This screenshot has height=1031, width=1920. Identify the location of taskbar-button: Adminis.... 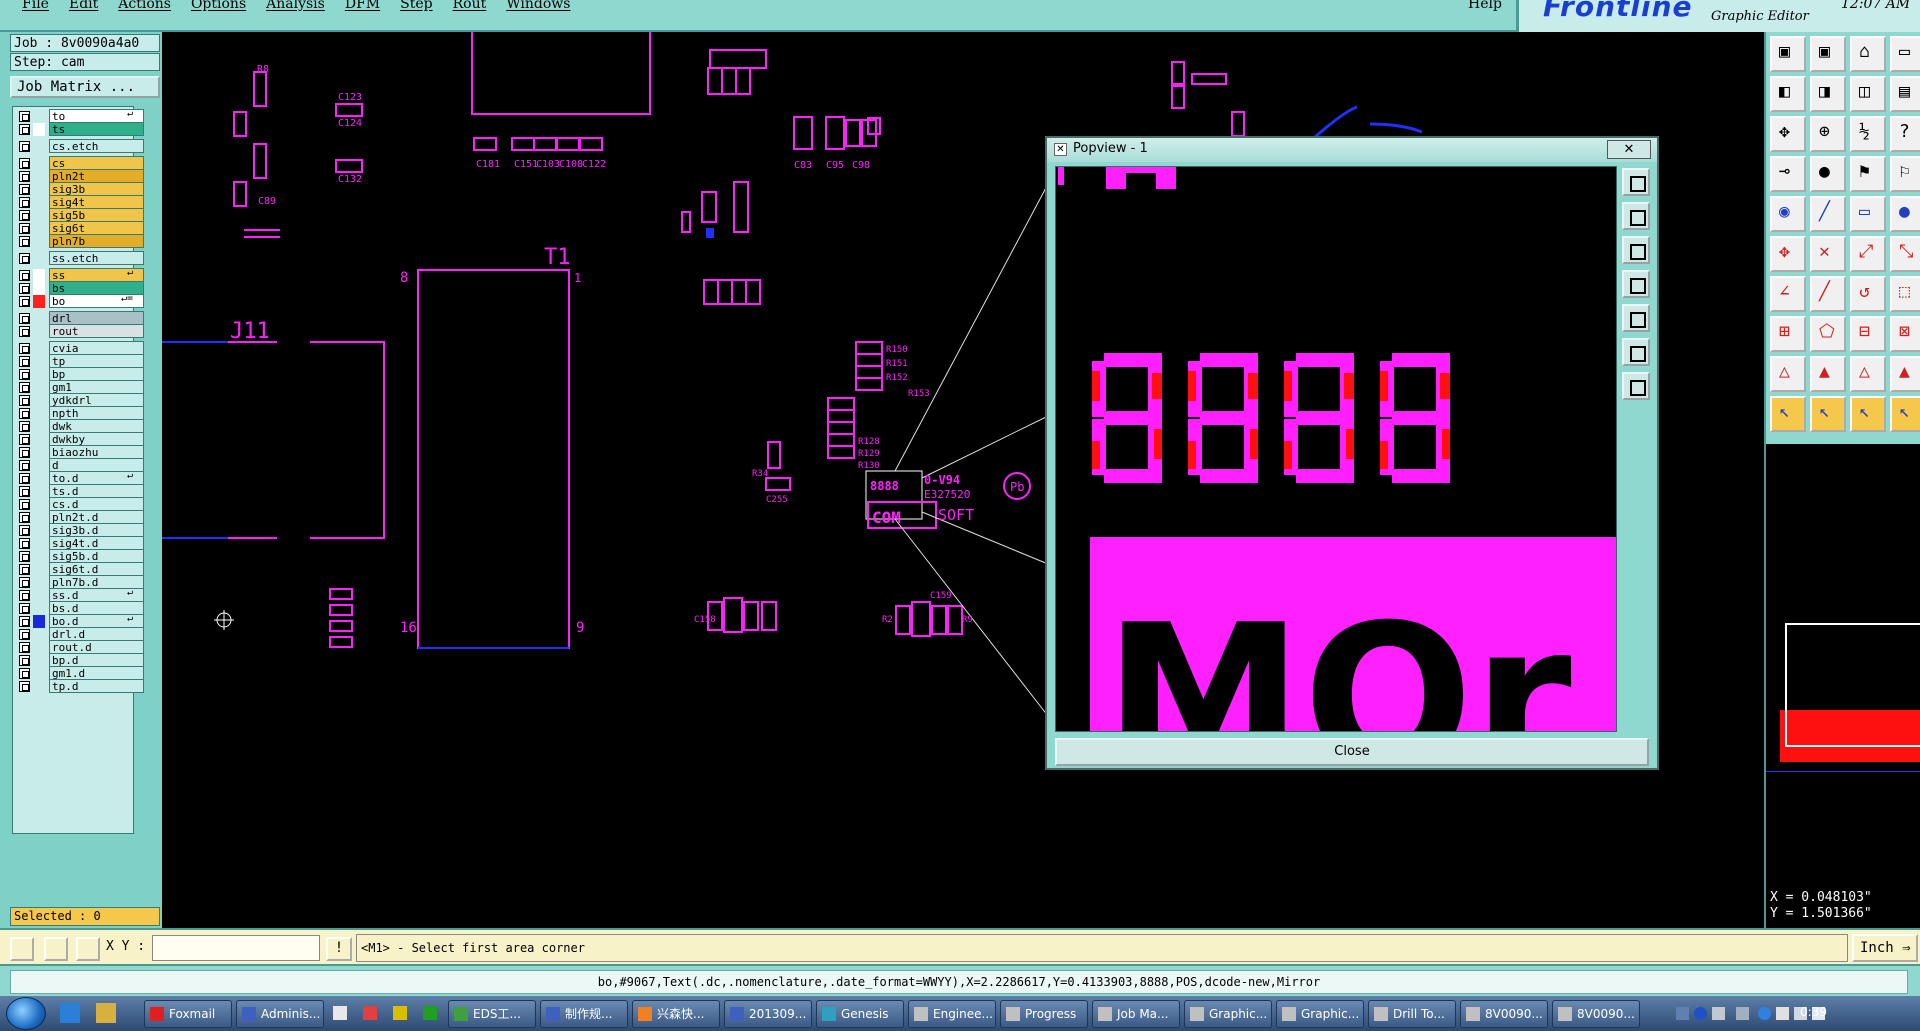
(280, 1014).